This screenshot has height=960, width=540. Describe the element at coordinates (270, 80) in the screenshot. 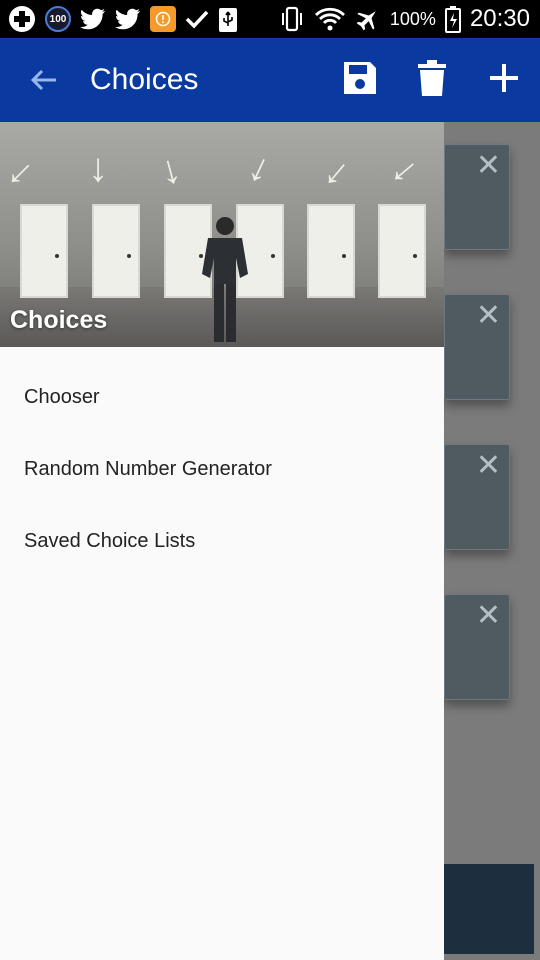

I see `app-bar: Choices` at that location.